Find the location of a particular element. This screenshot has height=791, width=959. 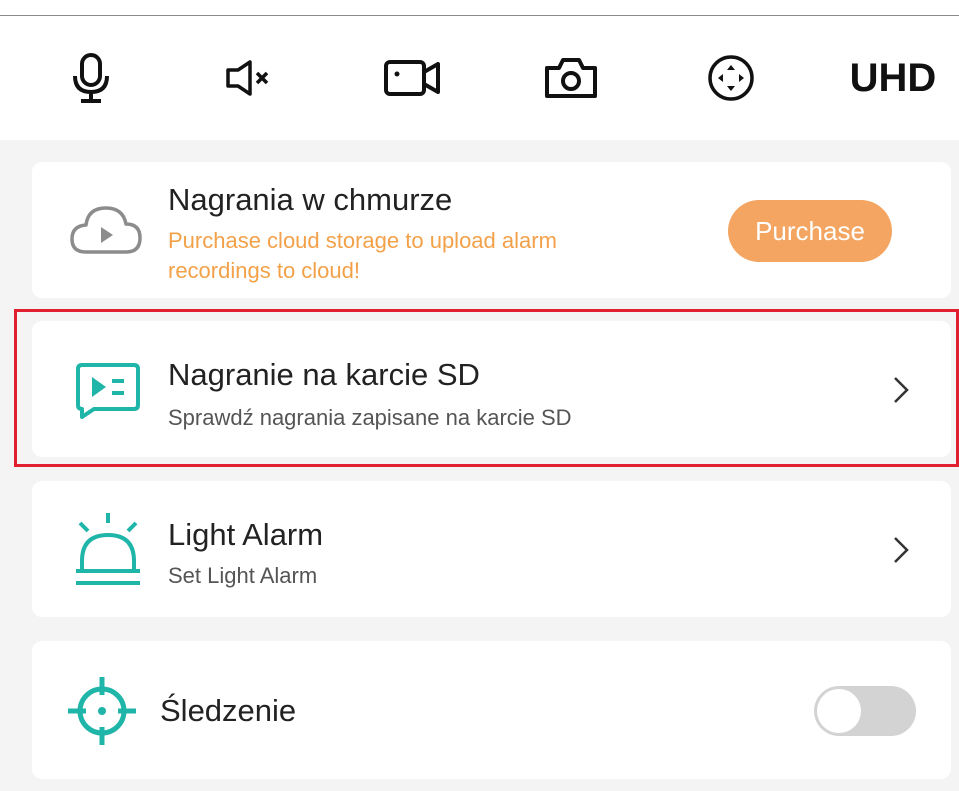

camera-snapshot-icon is located at coordinates (571, 78).